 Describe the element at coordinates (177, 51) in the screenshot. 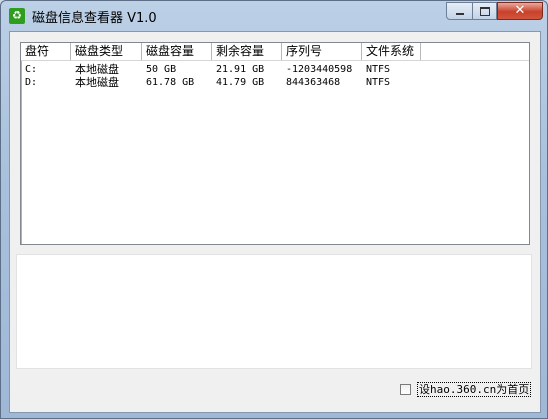

I see `column-header-capacity: 磁盘容量` at that location.